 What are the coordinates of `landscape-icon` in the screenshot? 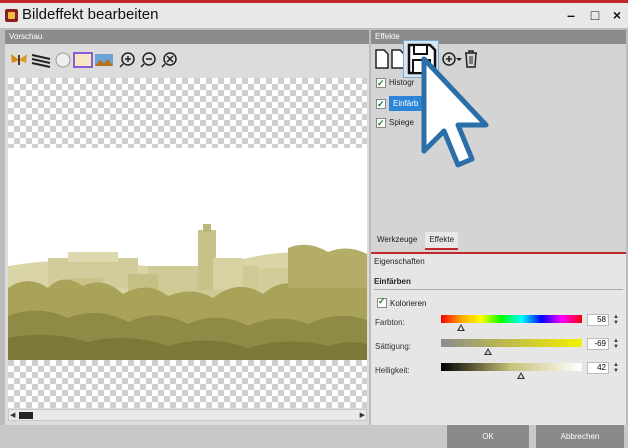 It's located at (104, 60).